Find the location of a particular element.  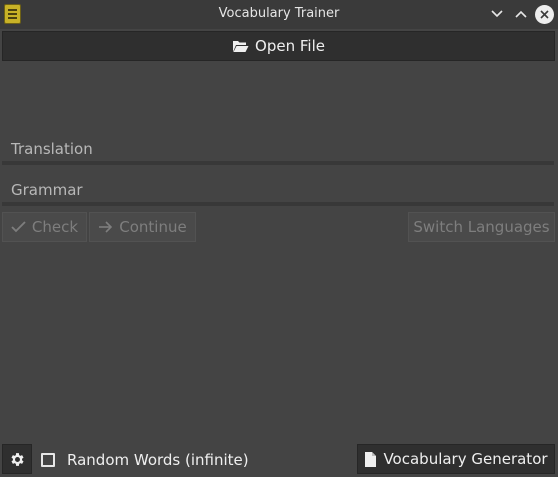

chevron-up-icon is located at coordinates (521, 14).